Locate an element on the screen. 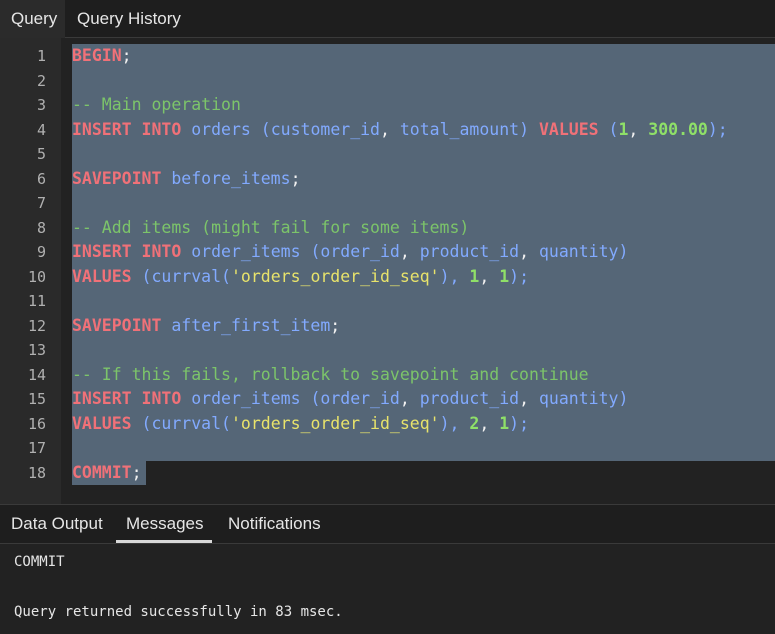  line-number: 6 is located at coordinates (41, 178).